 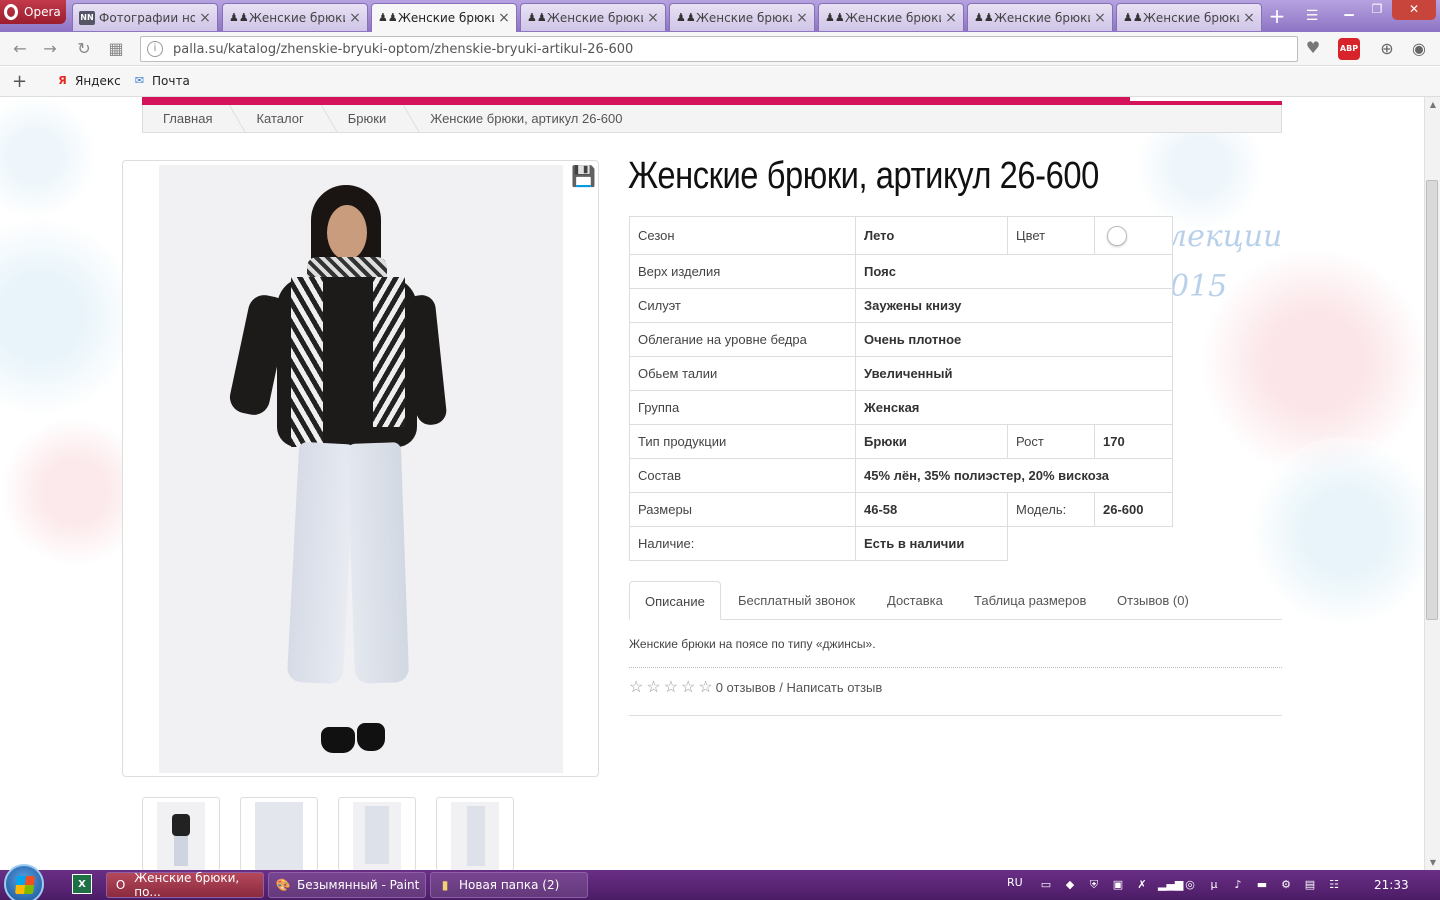 I want to click on scrollbar-thumb, so click(x=1432, y=400).